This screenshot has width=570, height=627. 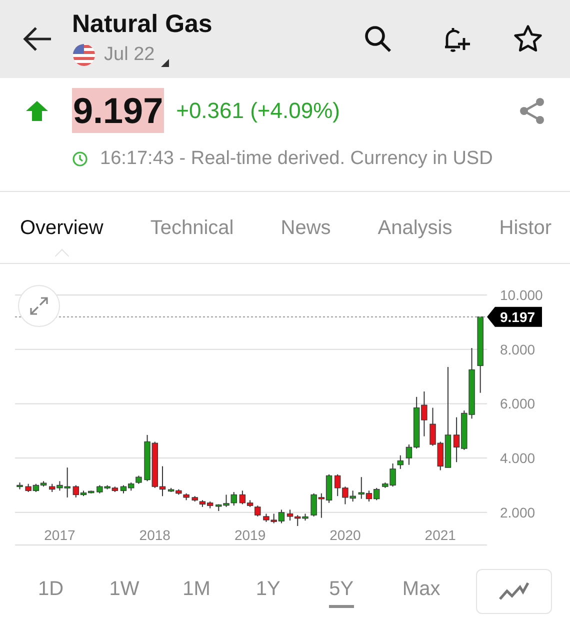 I want to click on quote-status: 16:17:43 - Real-time derived. Currency in USD, so click(x=296, y=158).